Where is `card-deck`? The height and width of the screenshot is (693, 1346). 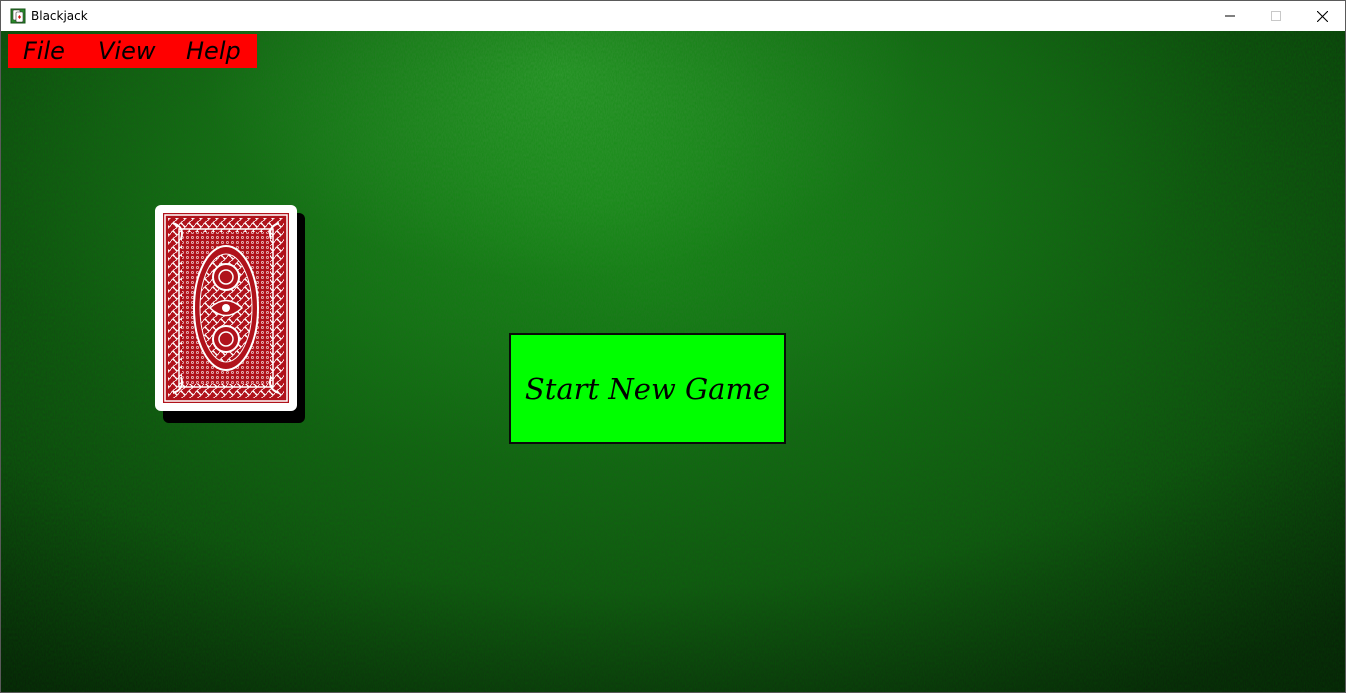
card-deck is located at coordinates (230, 314).